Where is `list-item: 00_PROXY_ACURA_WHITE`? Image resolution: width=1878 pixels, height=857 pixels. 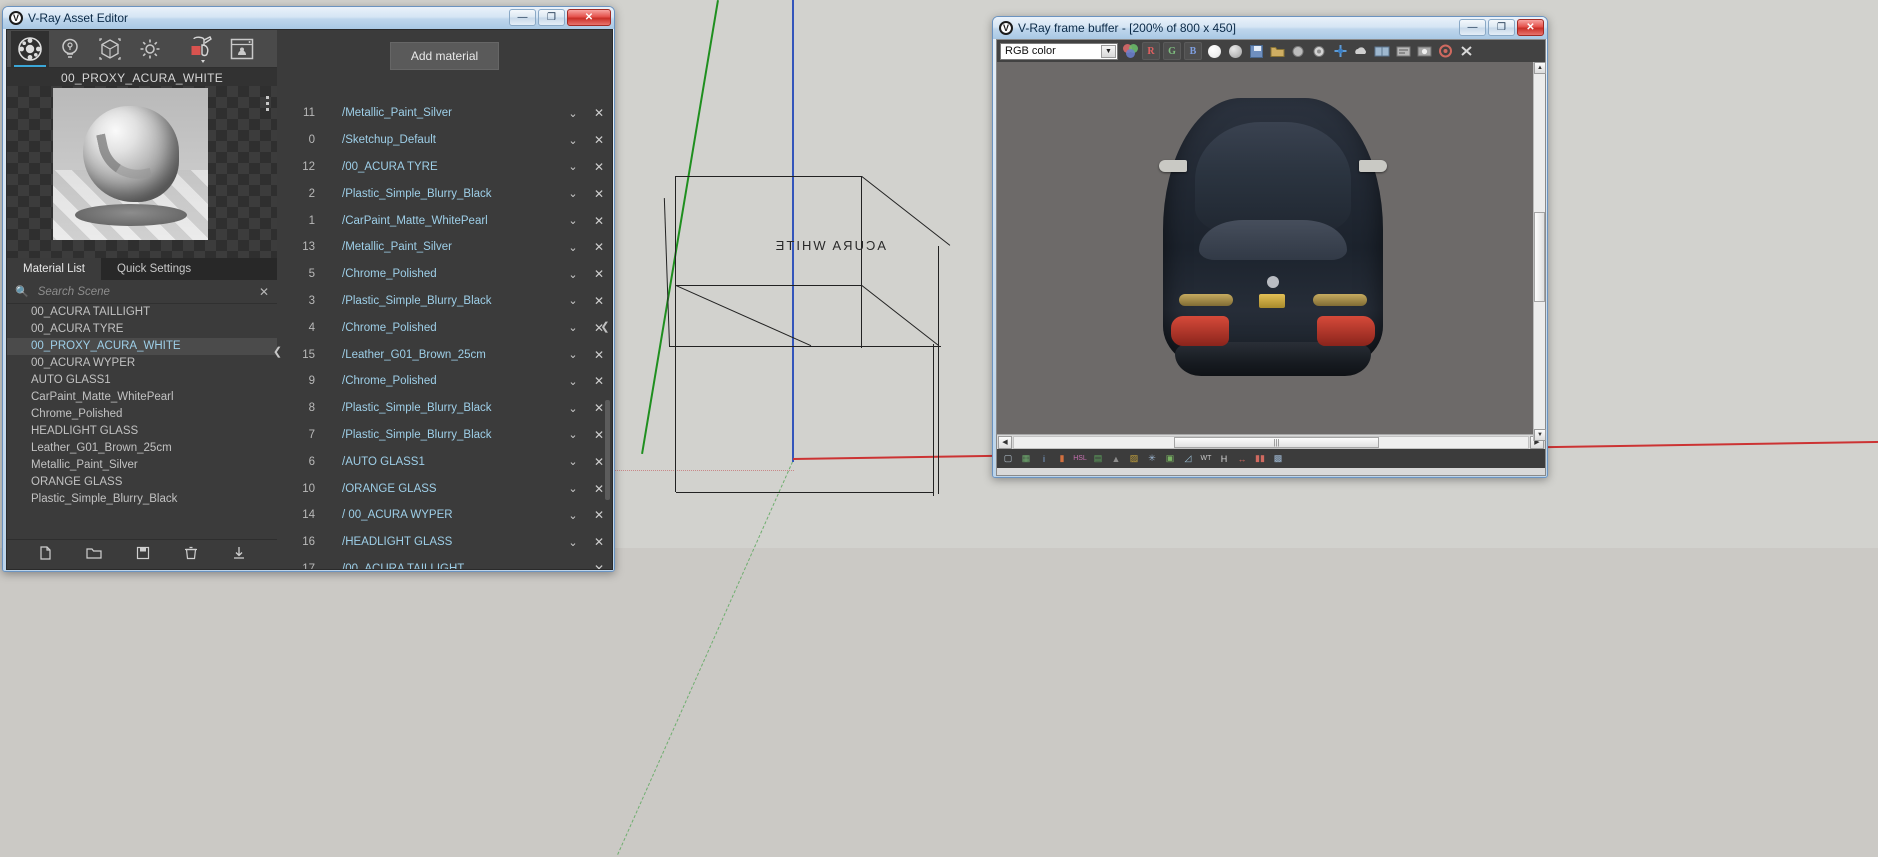
list-item: 00_PROXY_ACURA_WHITE is located at coordinates (142, 346).